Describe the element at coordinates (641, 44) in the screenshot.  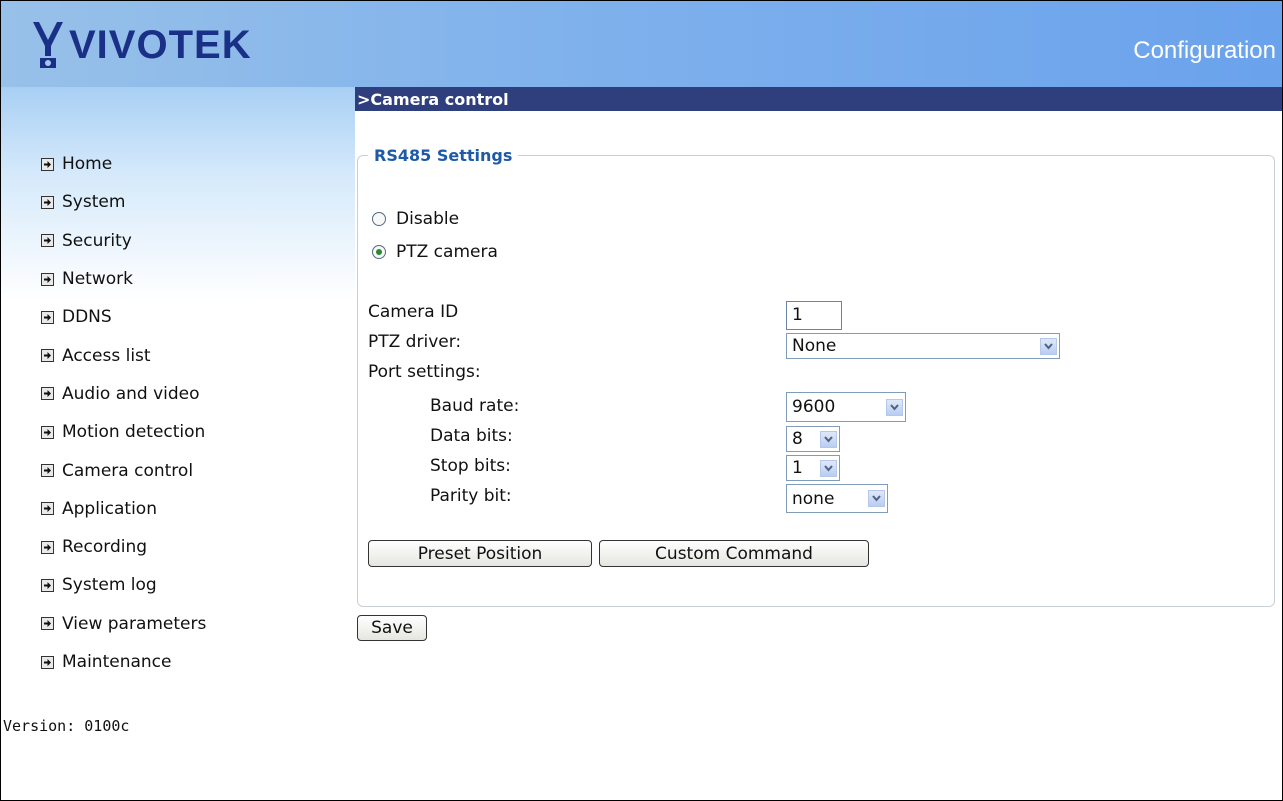
I see `header-banner: VIVOTEK Configuration` at that location.